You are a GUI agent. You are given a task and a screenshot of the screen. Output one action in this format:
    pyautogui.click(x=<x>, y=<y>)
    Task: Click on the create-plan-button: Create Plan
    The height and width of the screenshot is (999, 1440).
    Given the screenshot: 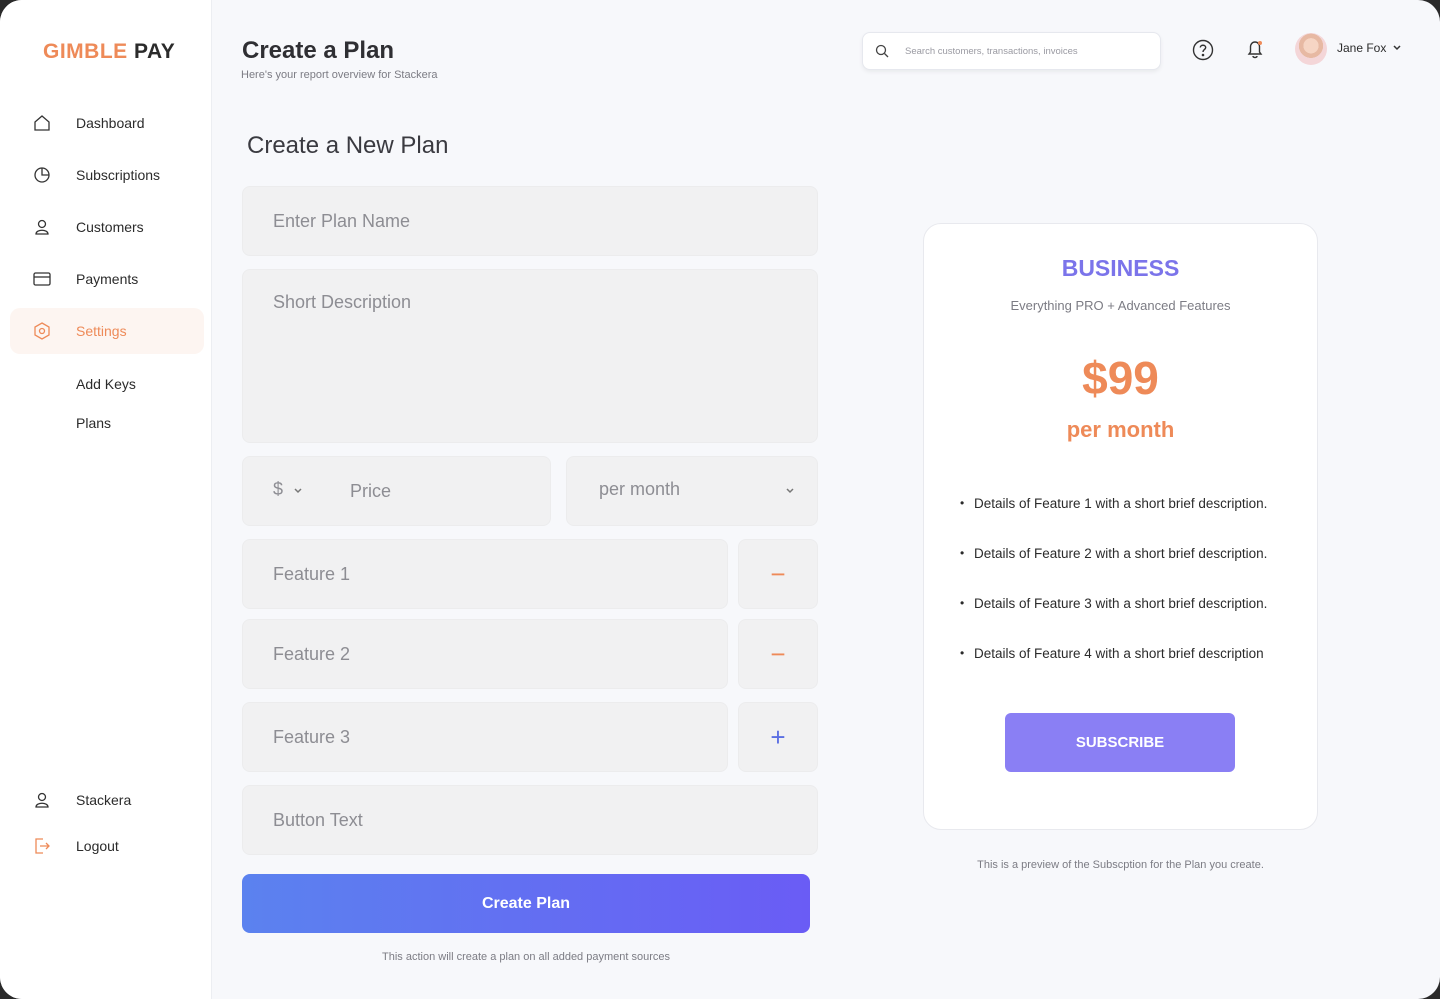 What is the action you would take?
    pyautogui.click(x=526, y=903)
    